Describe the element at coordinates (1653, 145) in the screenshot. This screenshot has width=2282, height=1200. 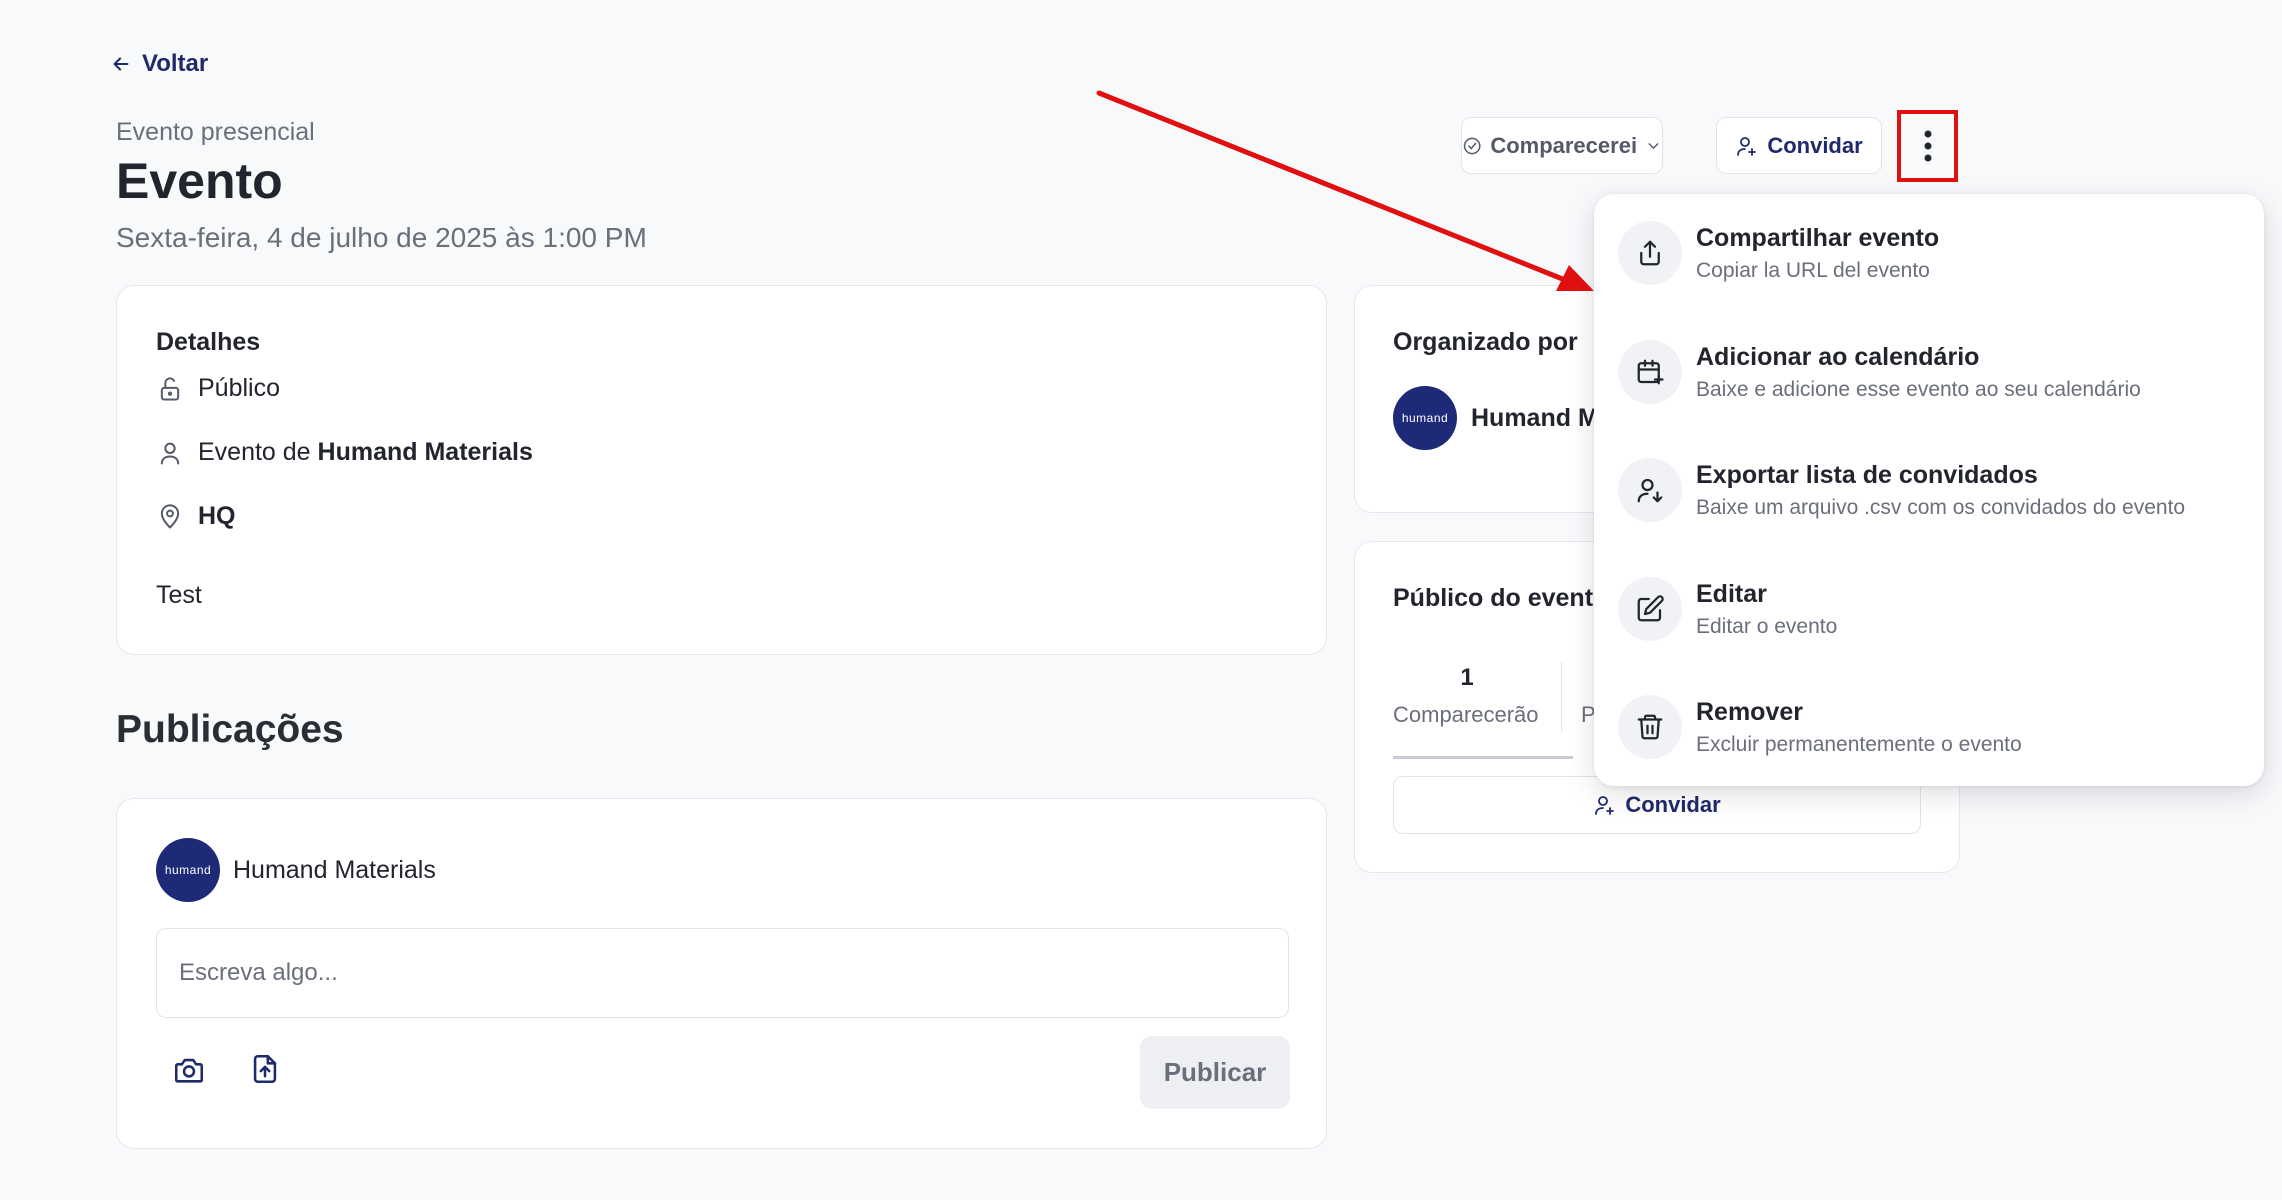
I see `chevron-down-icon` at that location.